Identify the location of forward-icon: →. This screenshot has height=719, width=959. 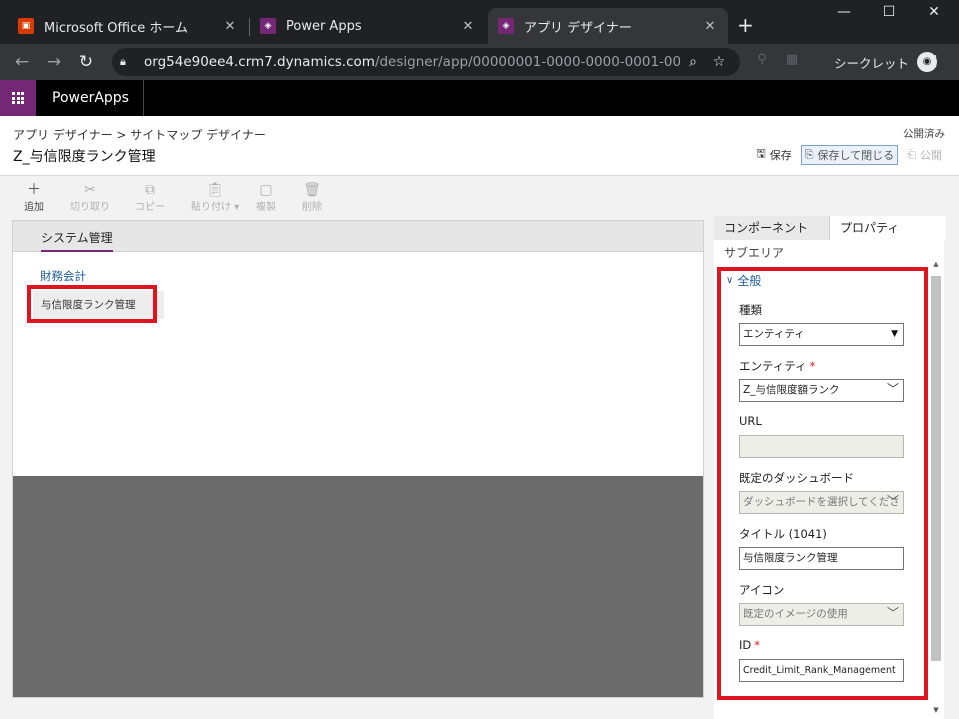
(54, 62).